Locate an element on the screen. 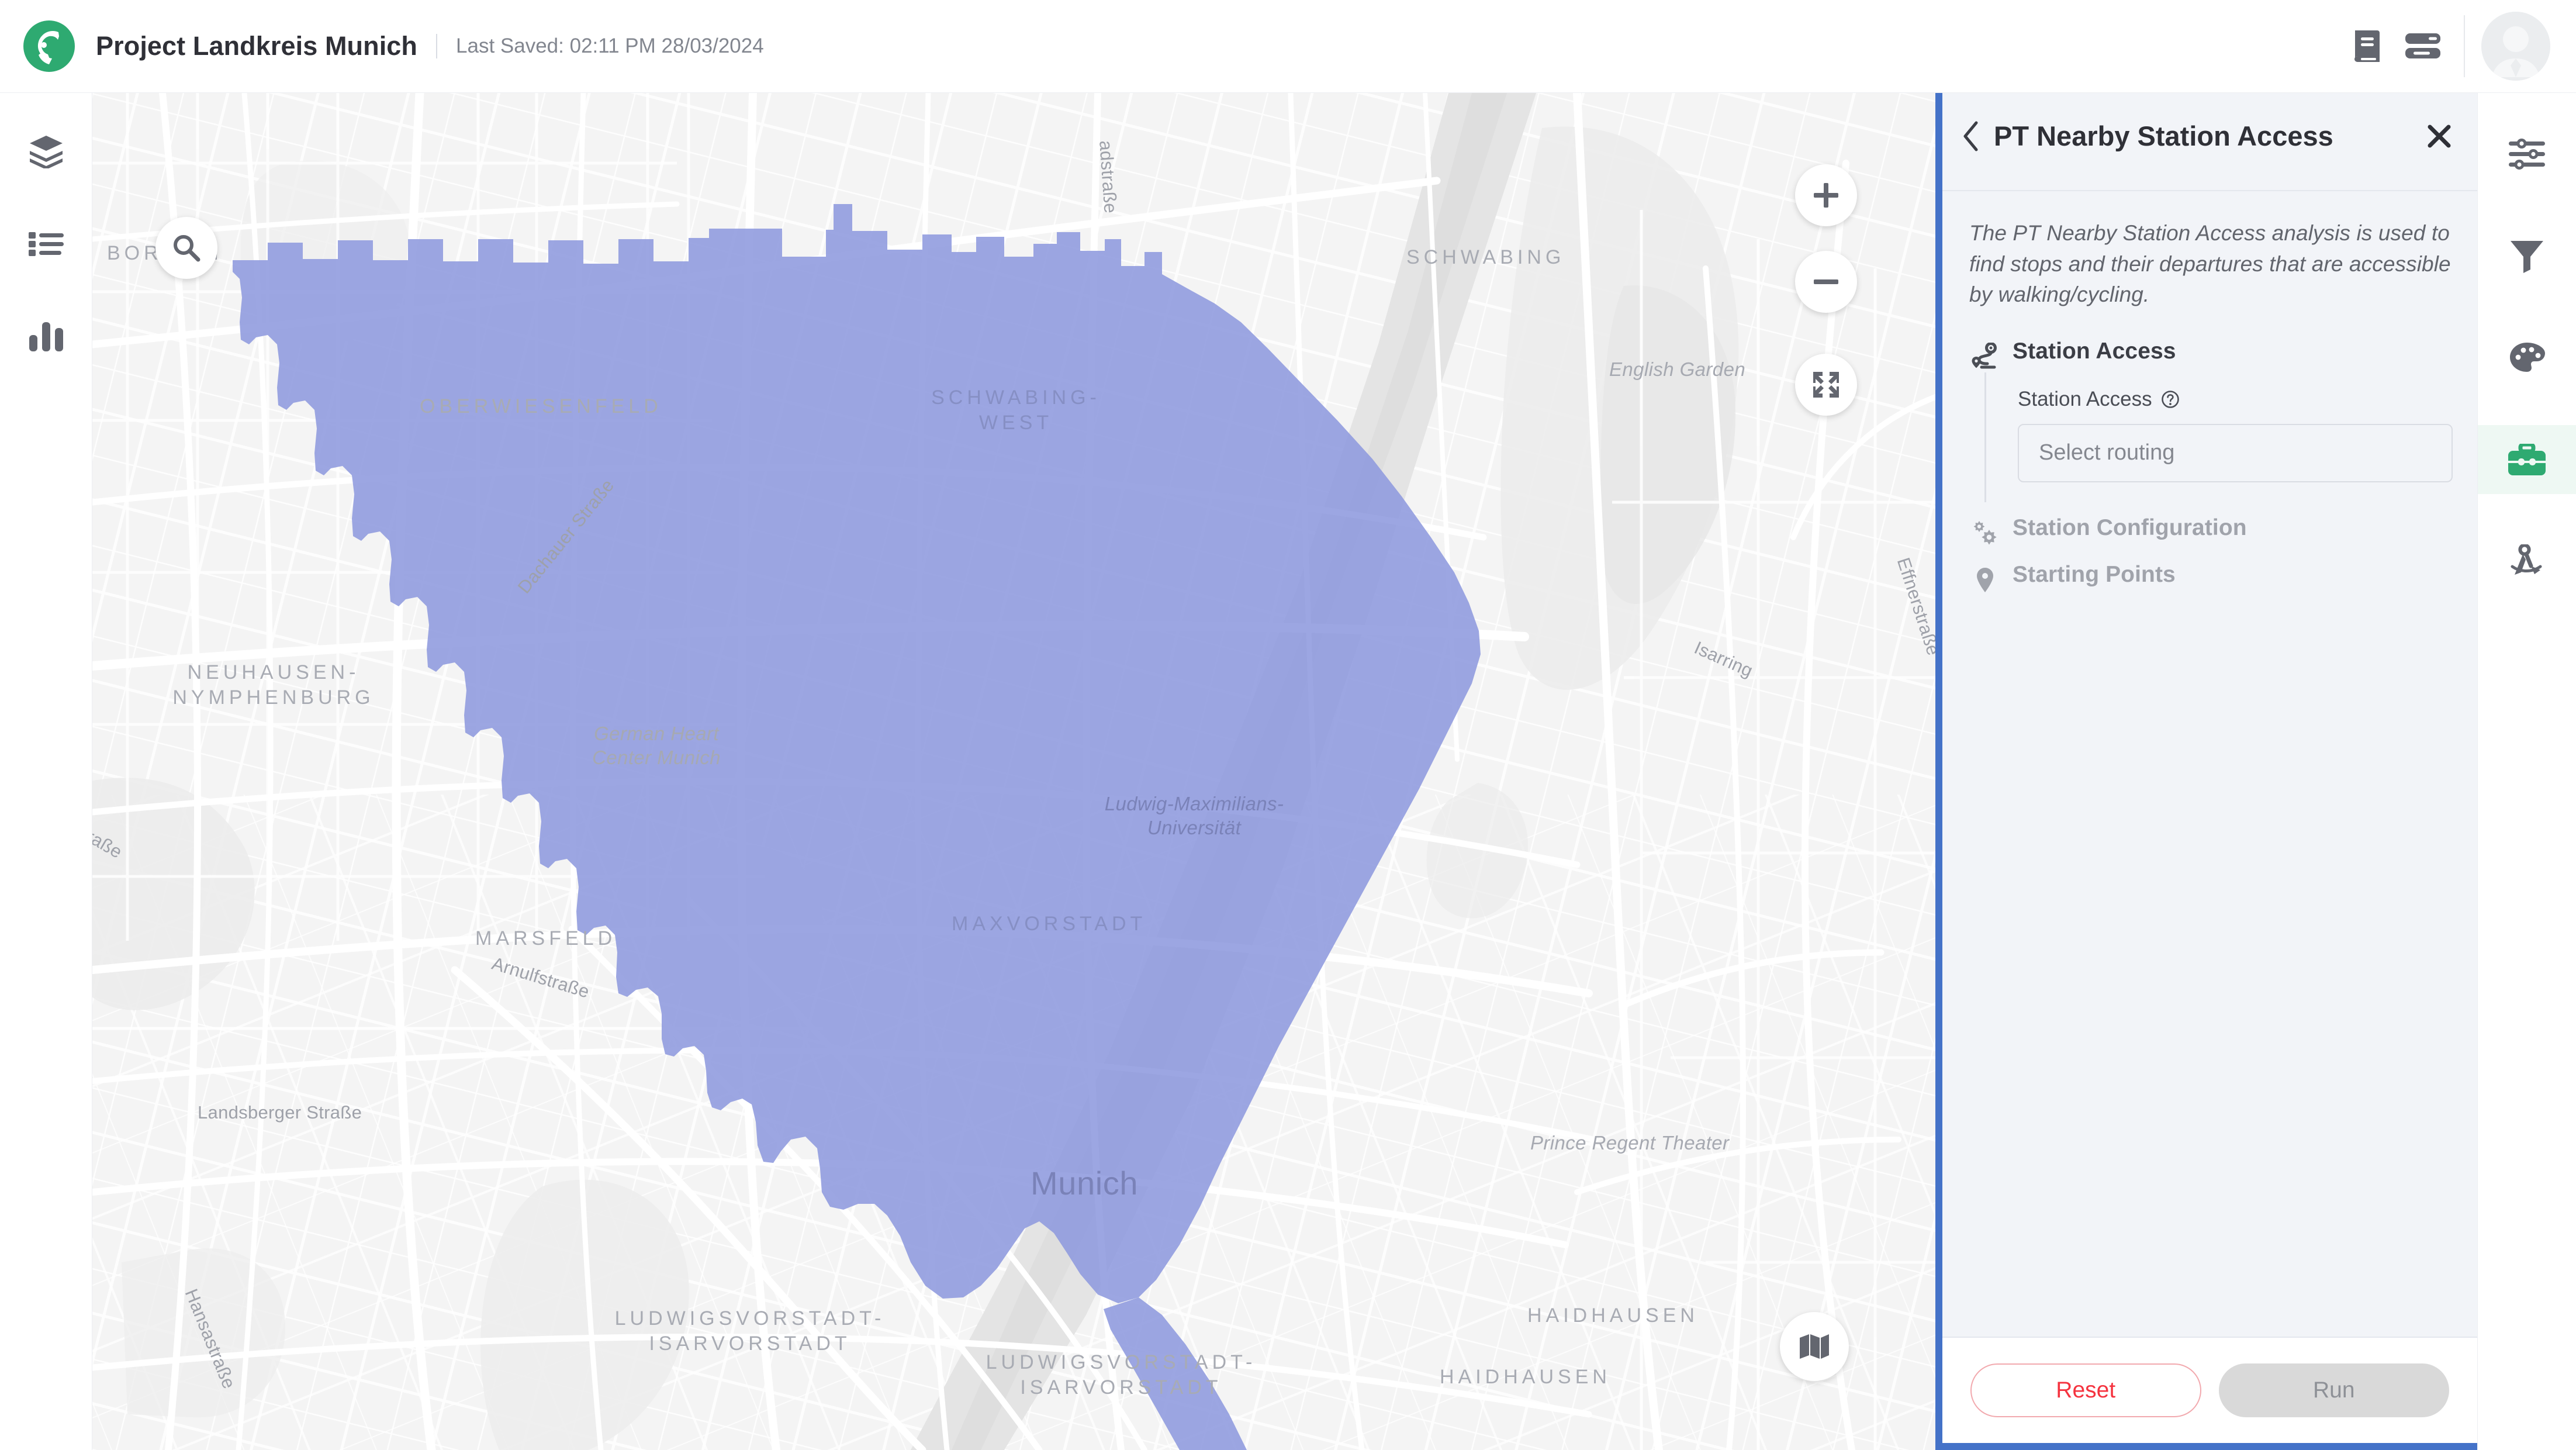 This screenshot has height=1450, width=2576. sidebar-item-legend is located at coordinates (46, 244).